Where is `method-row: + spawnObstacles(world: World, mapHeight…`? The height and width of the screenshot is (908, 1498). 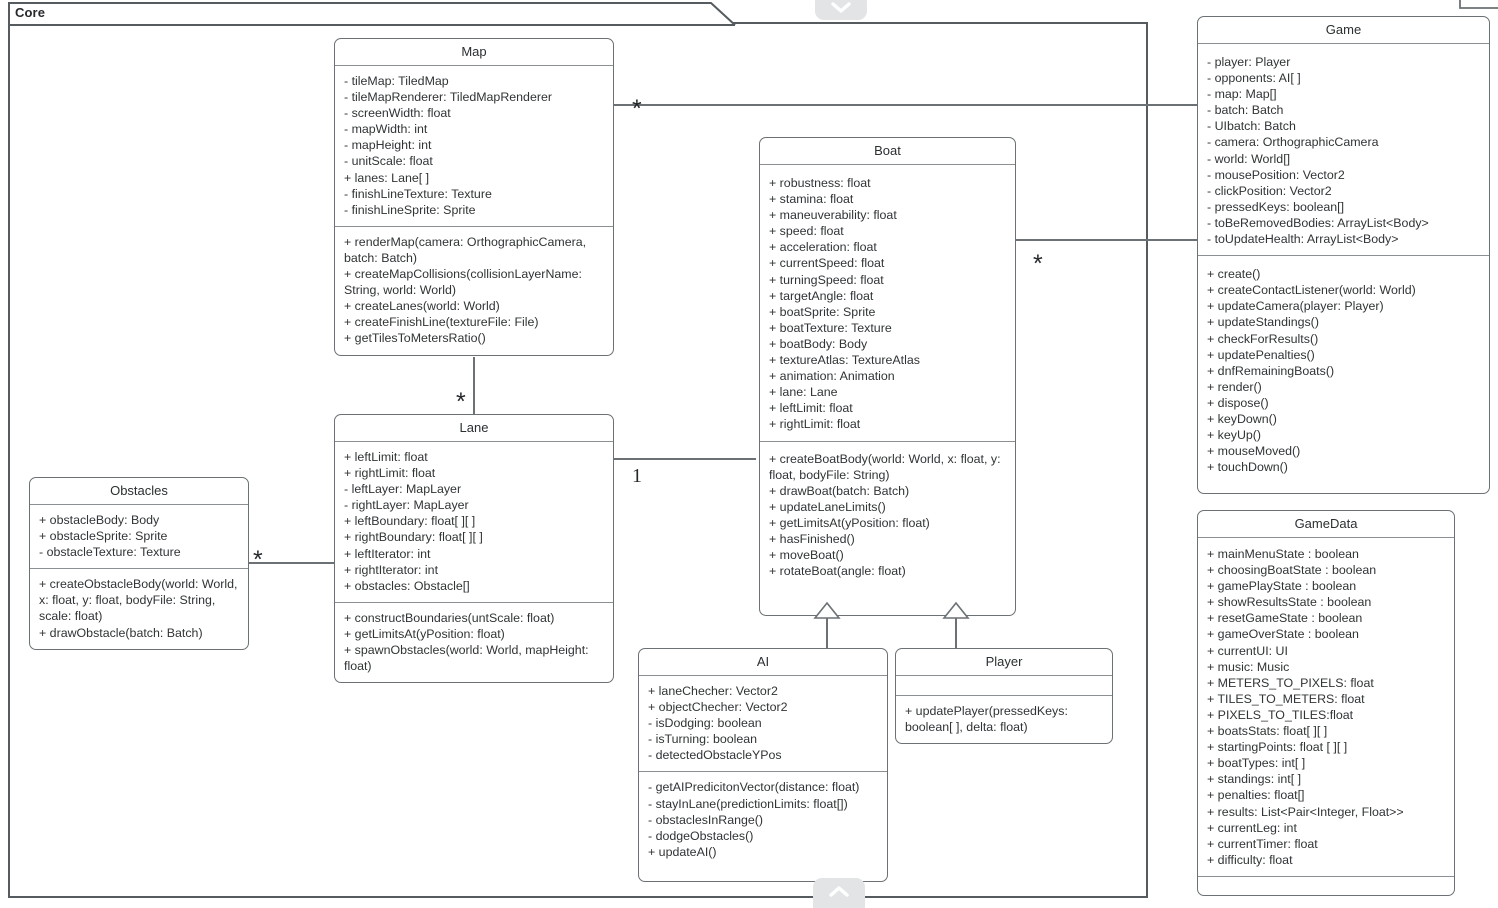 method-row: + spawnObstacles(world: World, mapHeight… is located at coordinates (468, 658).